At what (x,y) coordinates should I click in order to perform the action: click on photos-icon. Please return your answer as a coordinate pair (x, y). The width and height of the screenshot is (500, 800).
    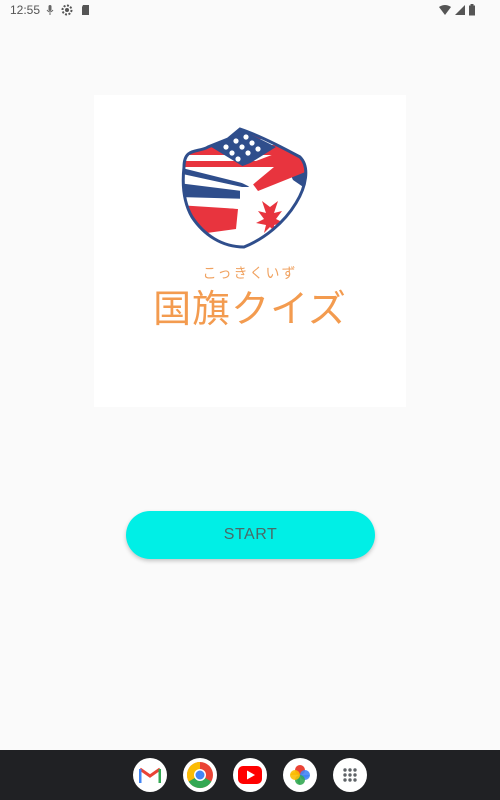
    Looking at the image, I should click on (300, 775).